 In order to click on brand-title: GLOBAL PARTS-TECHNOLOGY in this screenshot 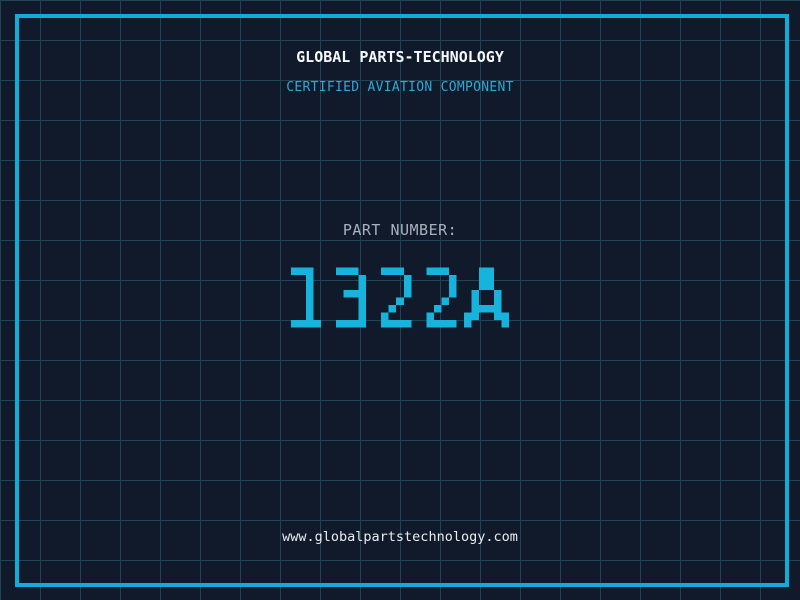, I will do `click(400, 57)`.